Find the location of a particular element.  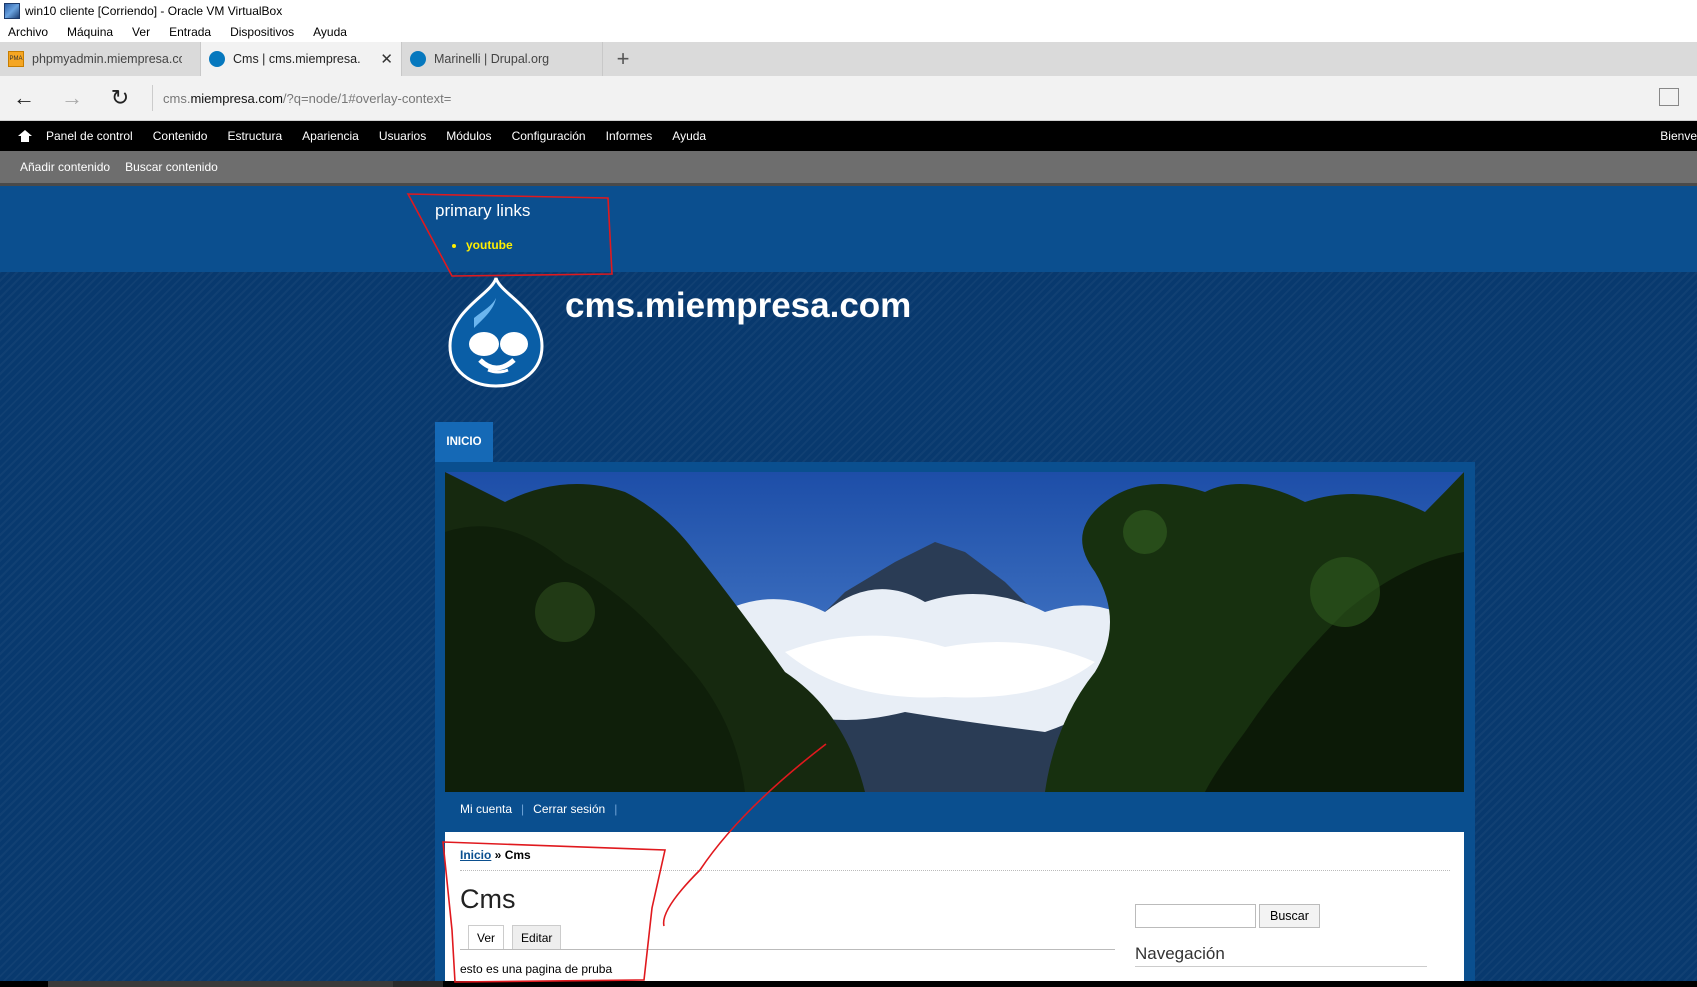

address-separator is located at coordinates (152, 98).